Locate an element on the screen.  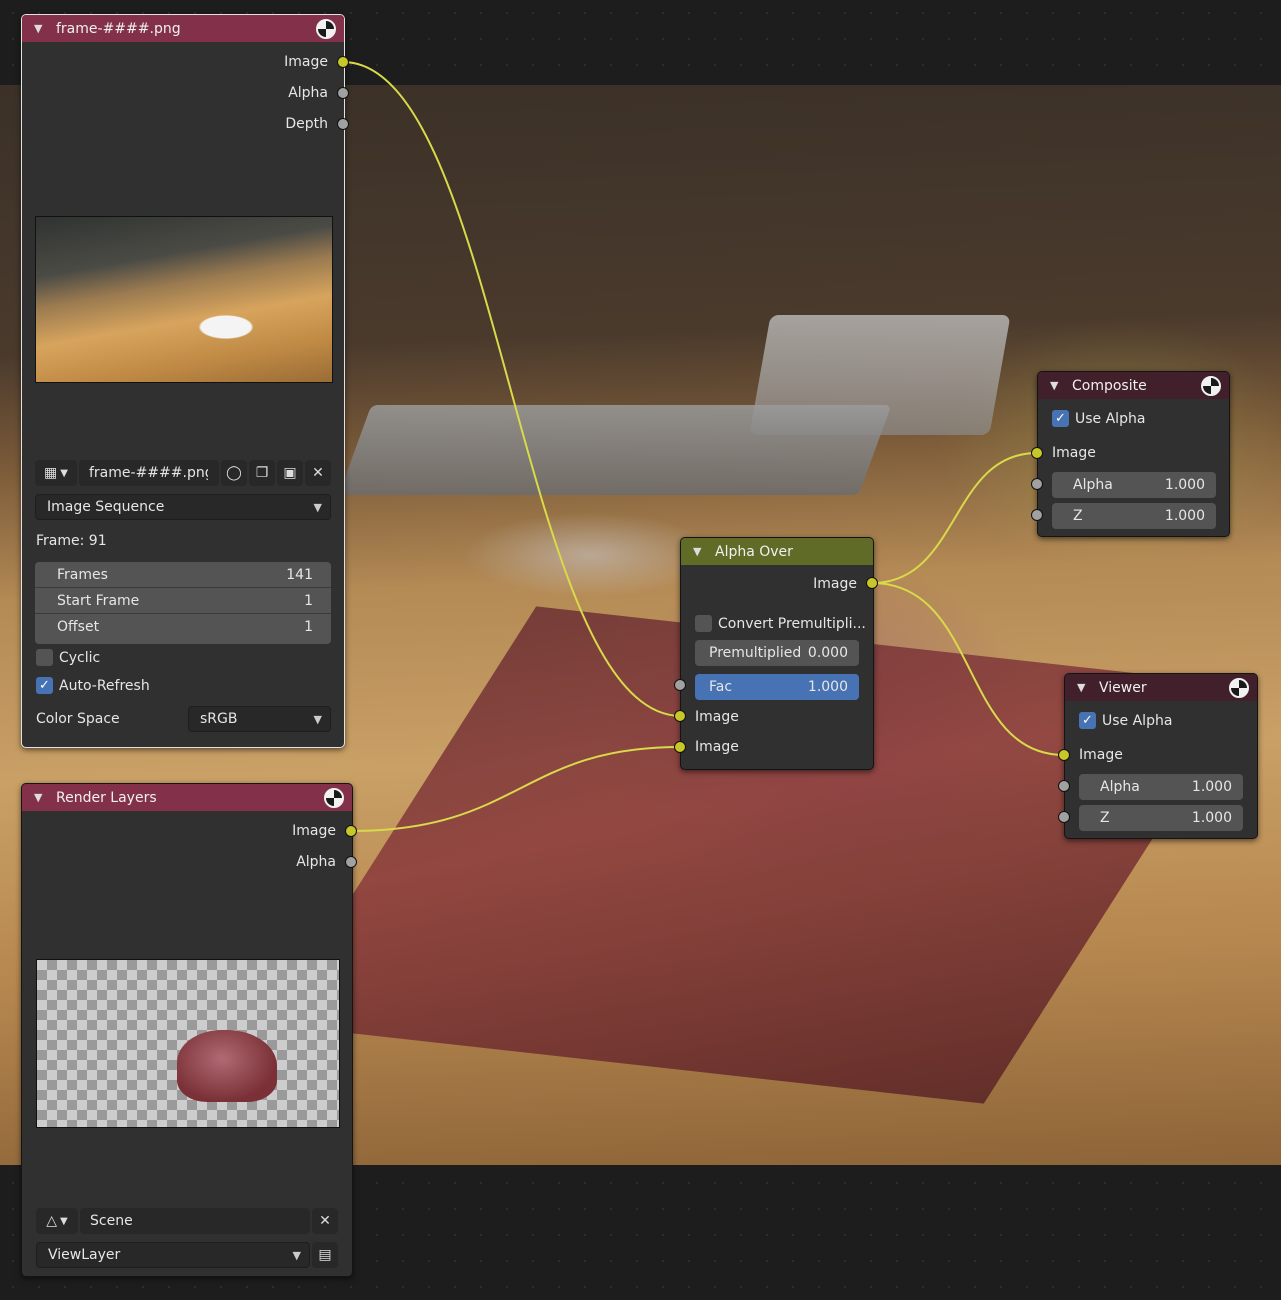
duplicate-icon: ❐ is located at coordinates (262, 473).